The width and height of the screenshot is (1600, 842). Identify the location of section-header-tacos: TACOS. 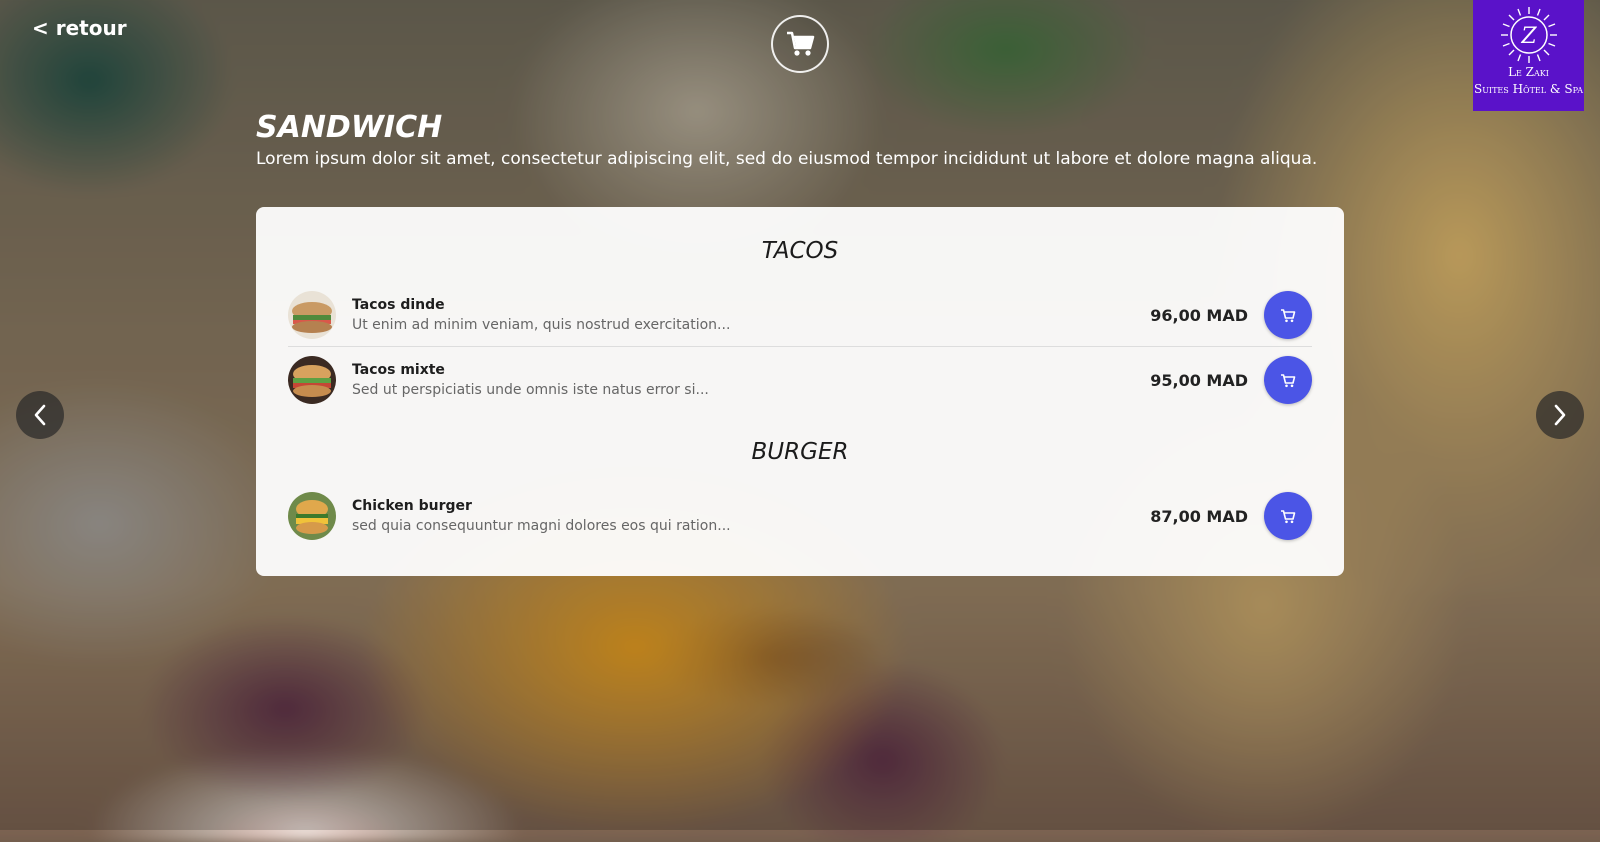
(800, 251).